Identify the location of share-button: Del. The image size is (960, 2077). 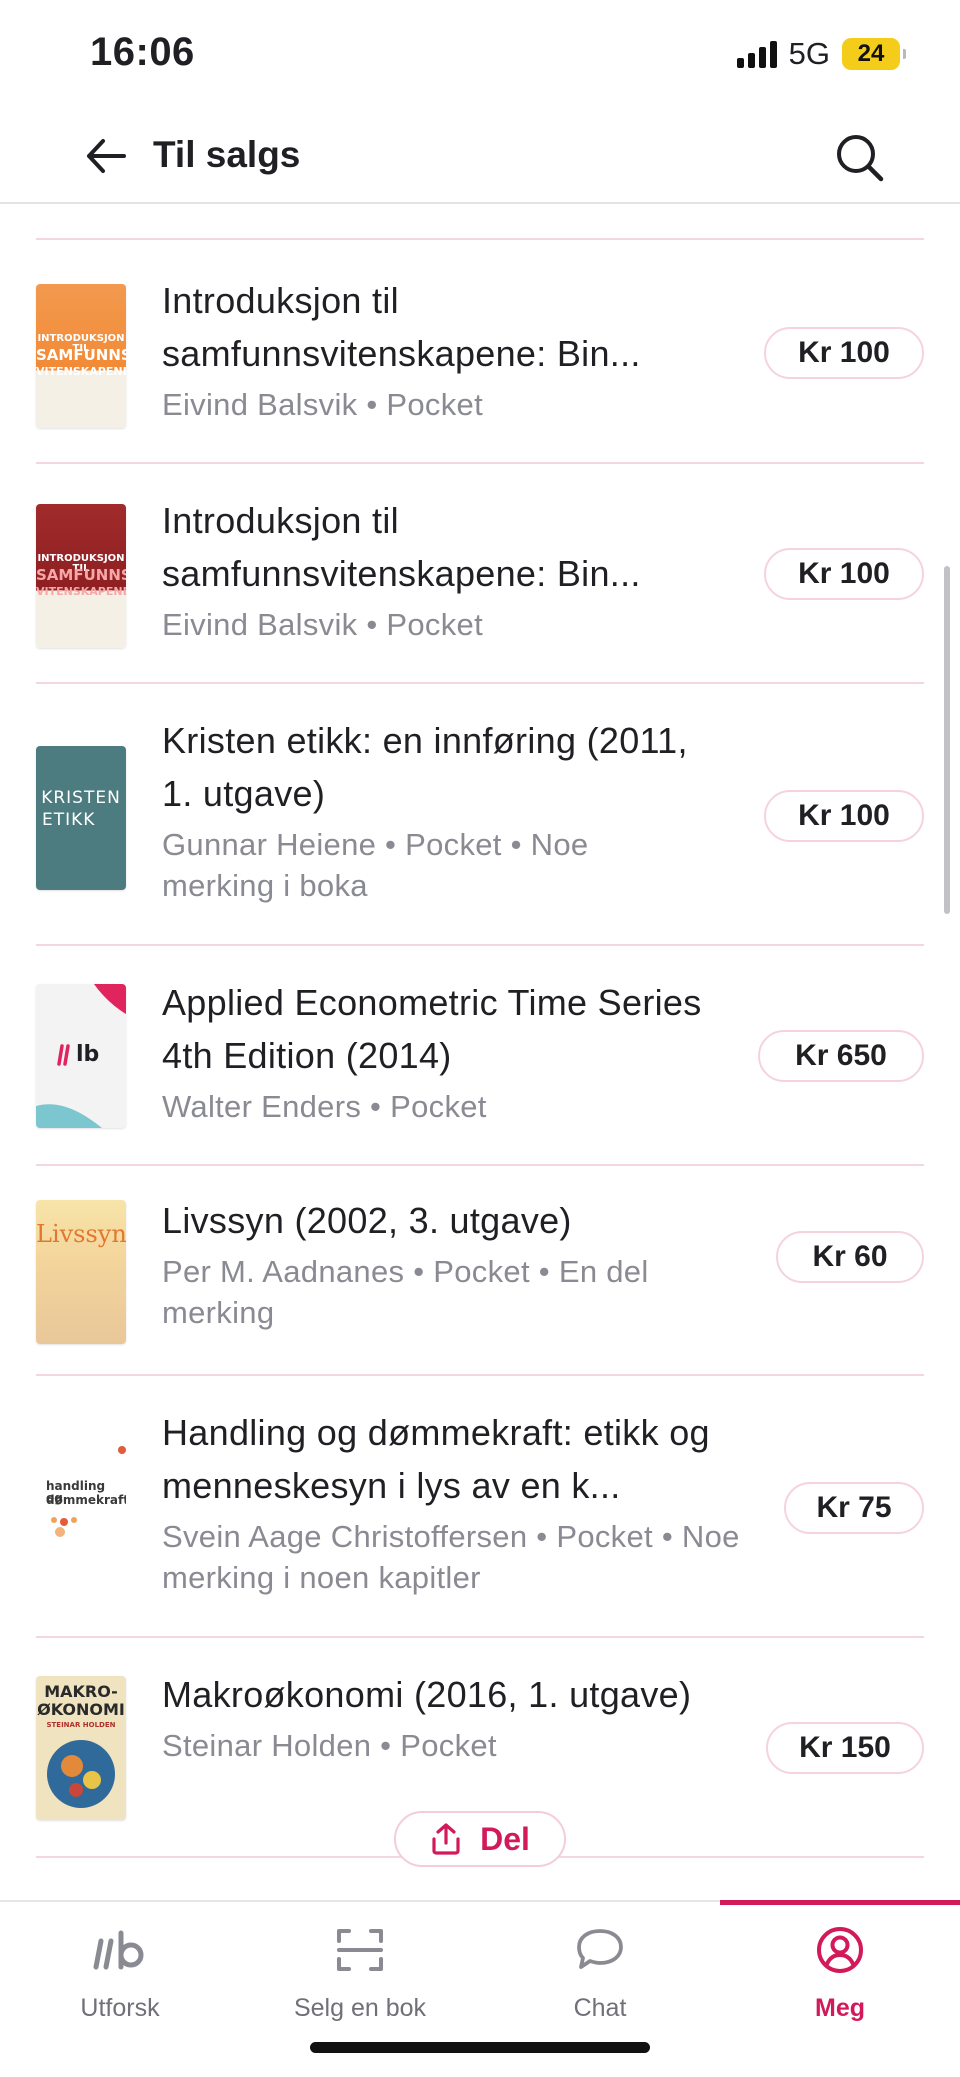
(480, 1839).